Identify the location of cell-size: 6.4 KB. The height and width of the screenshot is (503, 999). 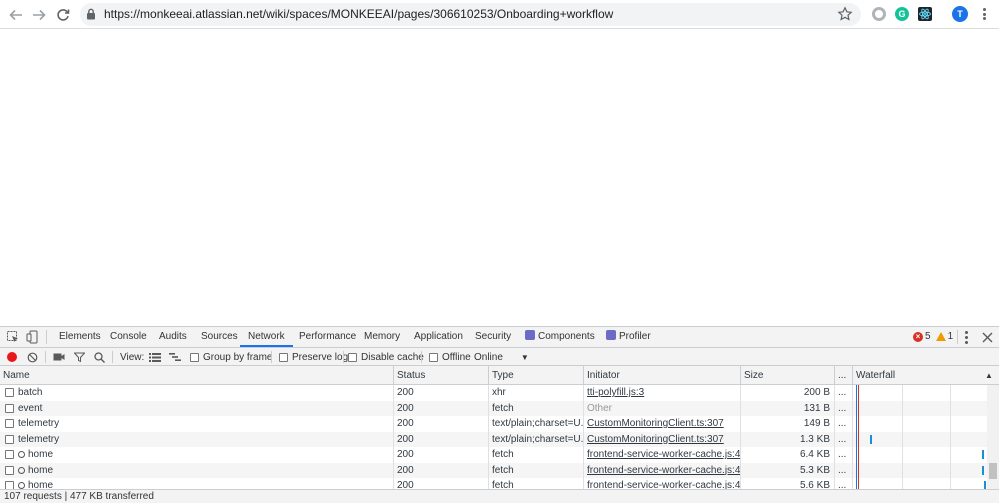
(788, 455).